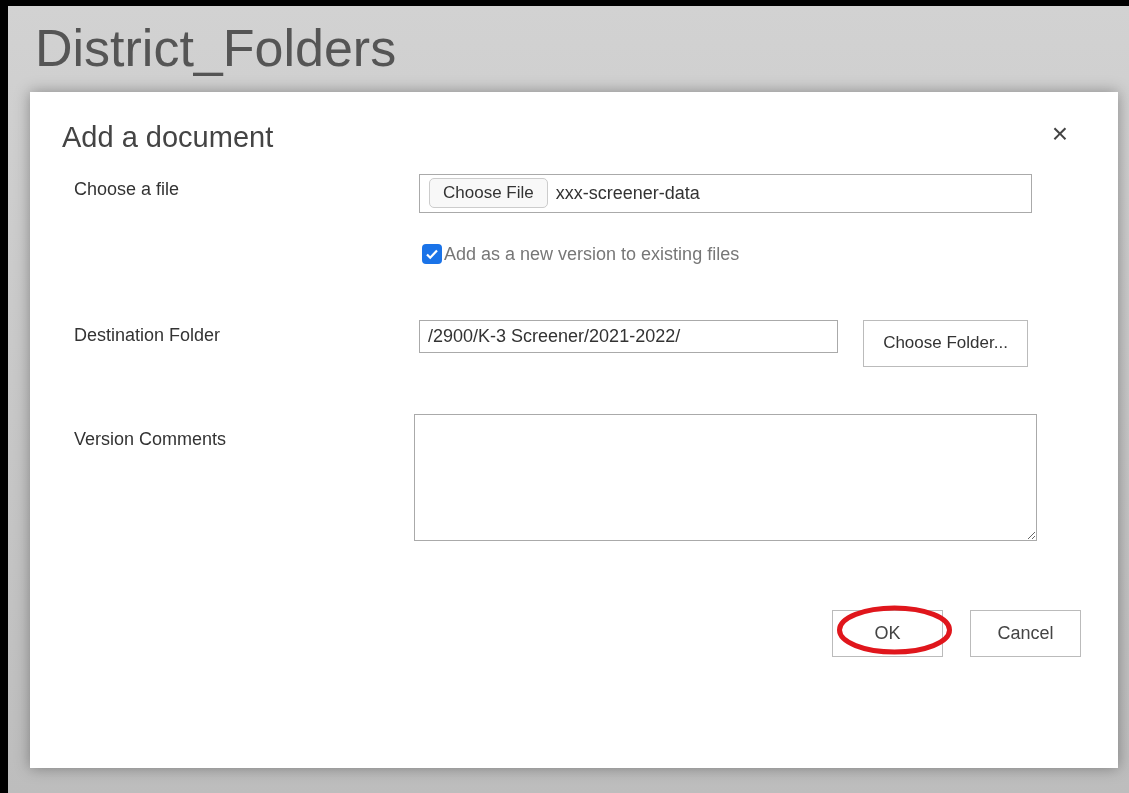 This screenshot has width=1129, height=793. Describe the element at coordinates (151, 439) in the screenshot. I see `field-label: Version Comments` at that location.